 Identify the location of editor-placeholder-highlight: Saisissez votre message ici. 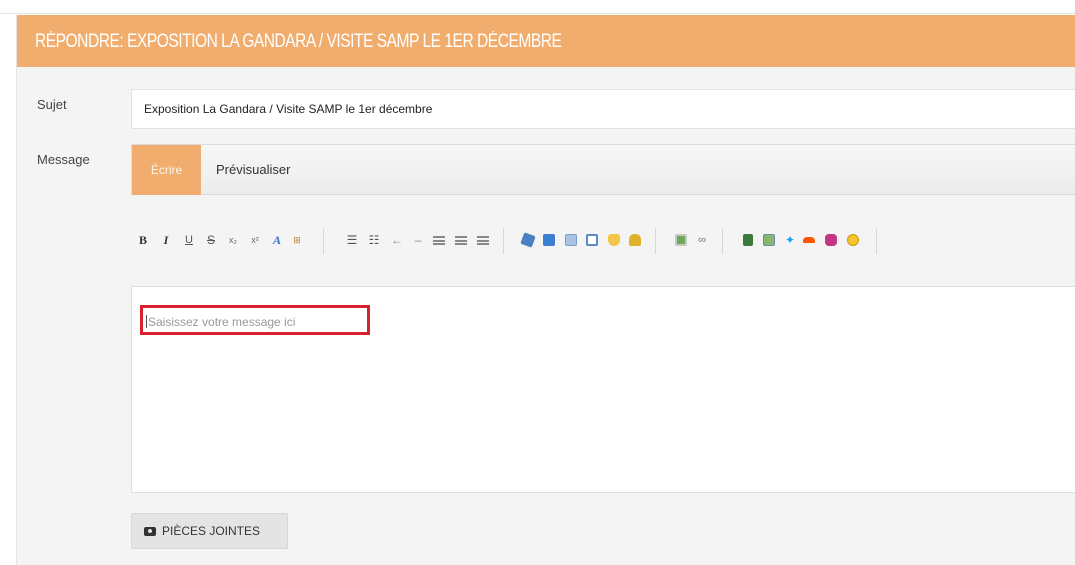
(255, 320).